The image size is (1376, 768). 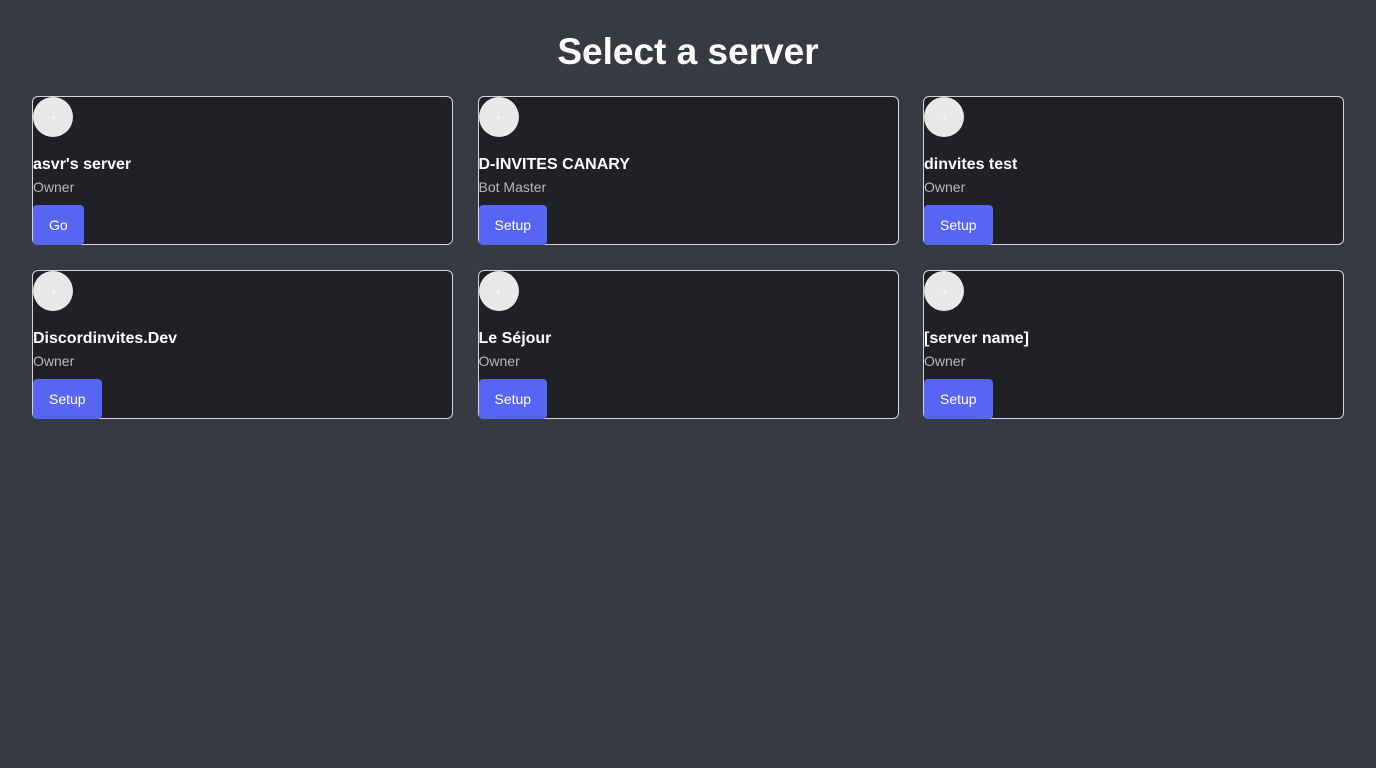 What do you see at coordinates (82, 164) in the screenshot?
I see `server-name: asvr's server` at bounding box center [82, 164].